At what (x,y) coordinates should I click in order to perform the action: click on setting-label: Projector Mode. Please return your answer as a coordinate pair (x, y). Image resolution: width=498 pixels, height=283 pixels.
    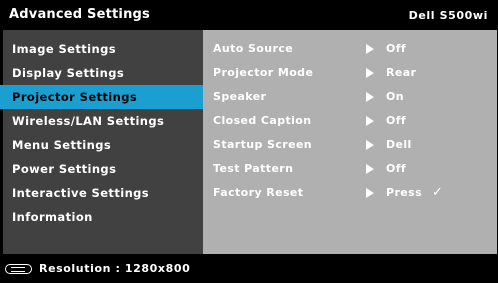
    Looking at the image, I should click on (263, 72).